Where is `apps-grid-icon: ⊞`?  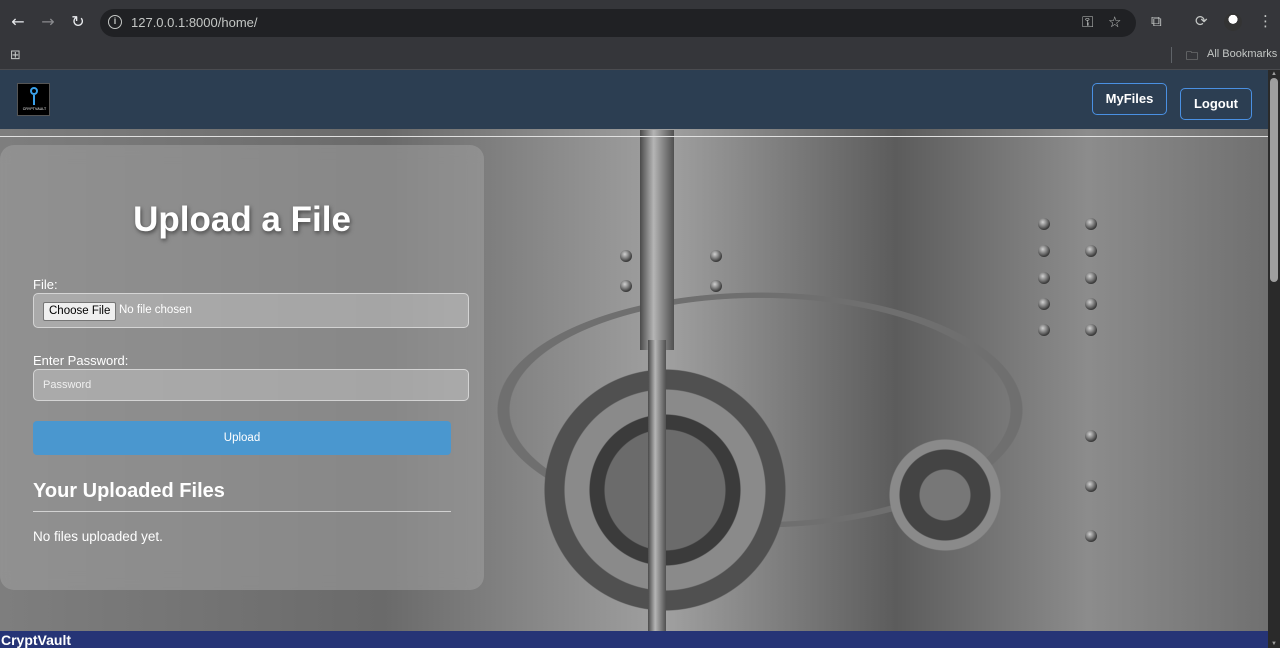 apps-grid-icon: ⊞ is located at coordinates (15, 55).